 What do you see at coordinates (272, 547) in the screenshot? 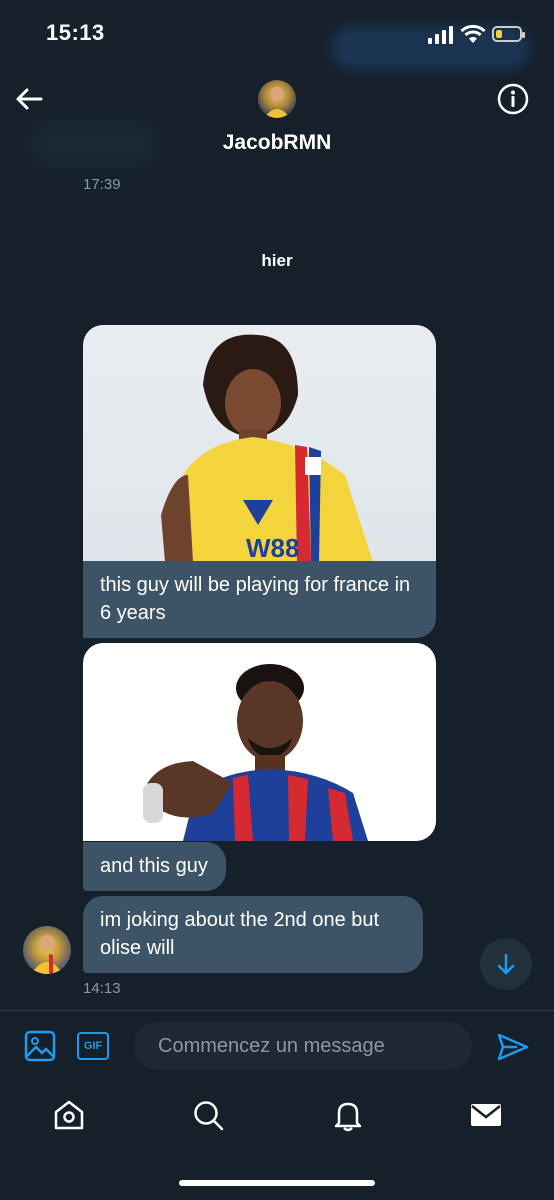
I see `jersey-sponsor-text: W88` at bounding box center [272, 547].